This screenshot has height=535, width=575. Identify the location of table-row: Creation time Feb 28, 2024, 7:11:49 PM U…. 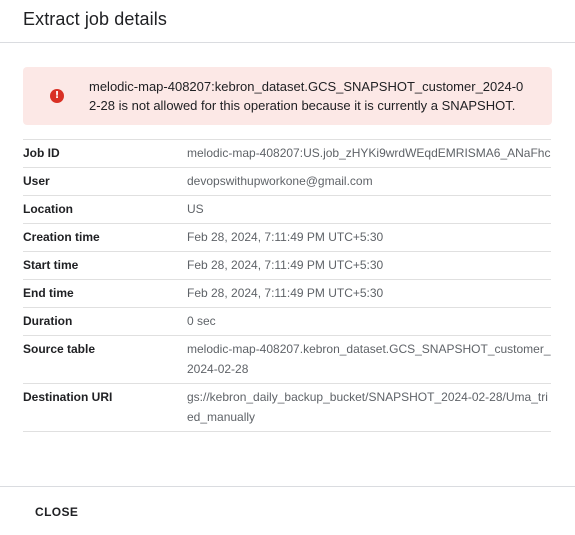
(287, 237).